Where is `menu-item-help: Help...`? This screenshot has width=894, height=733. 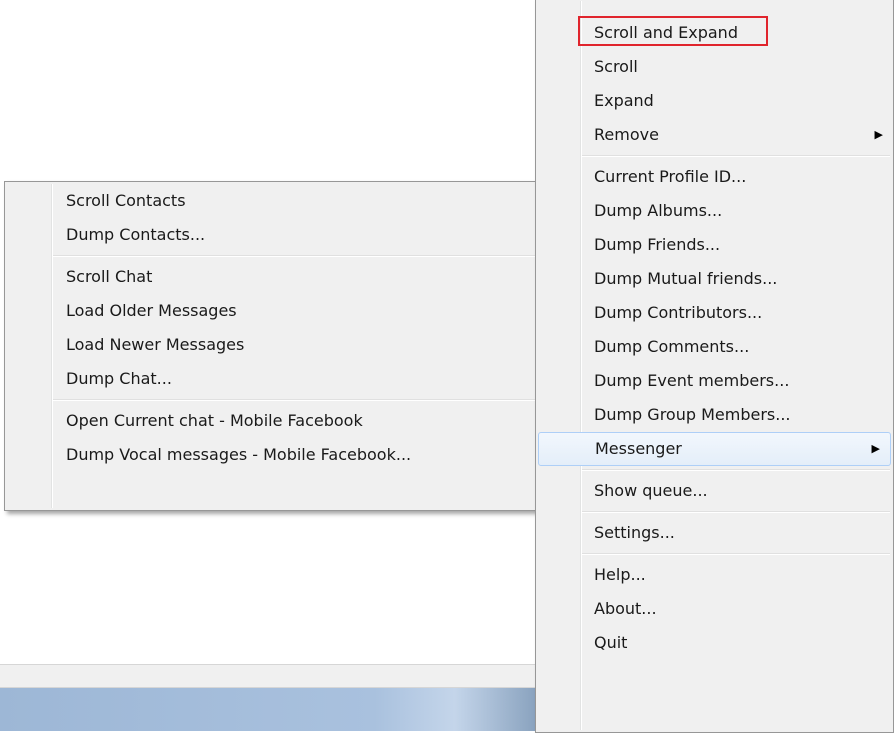 menu-item-help: Help... is located at coordinates (714, 575).